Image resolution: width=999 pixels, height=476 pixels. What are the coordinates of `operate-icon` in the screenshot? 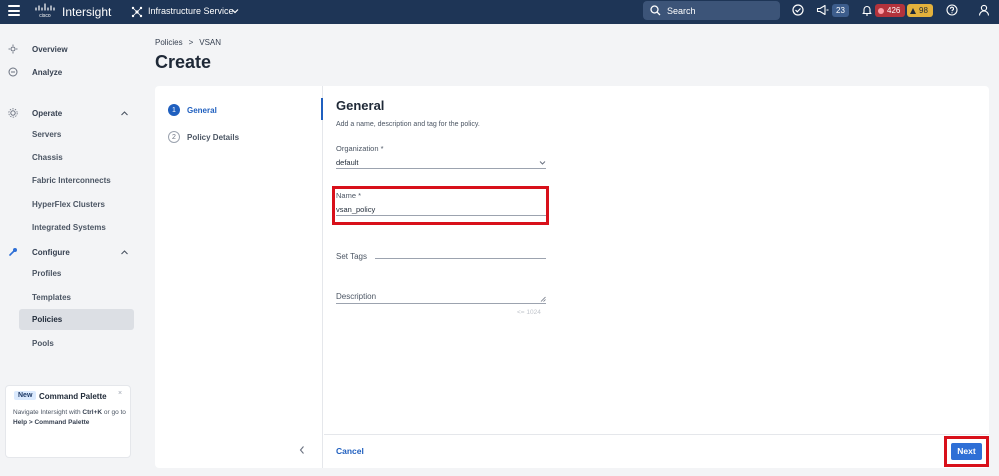 It's located at (13, 113).